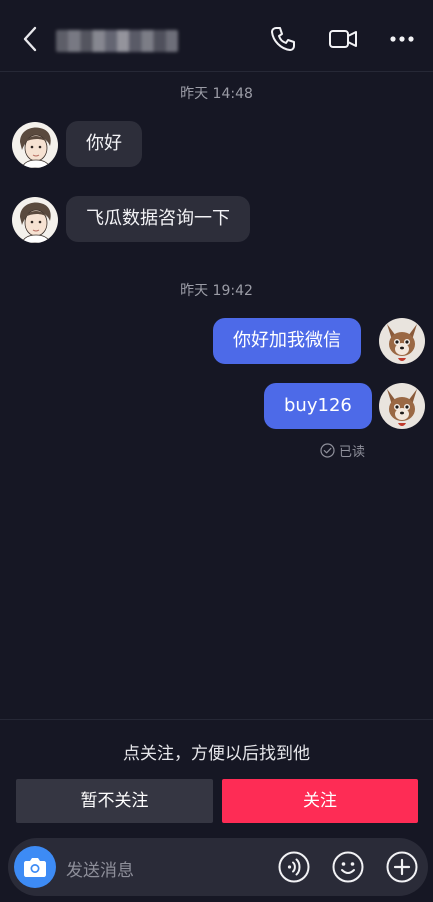 The width and height of the screenshot is (433, 902). I want to click on camera-button, so click(35, 867).